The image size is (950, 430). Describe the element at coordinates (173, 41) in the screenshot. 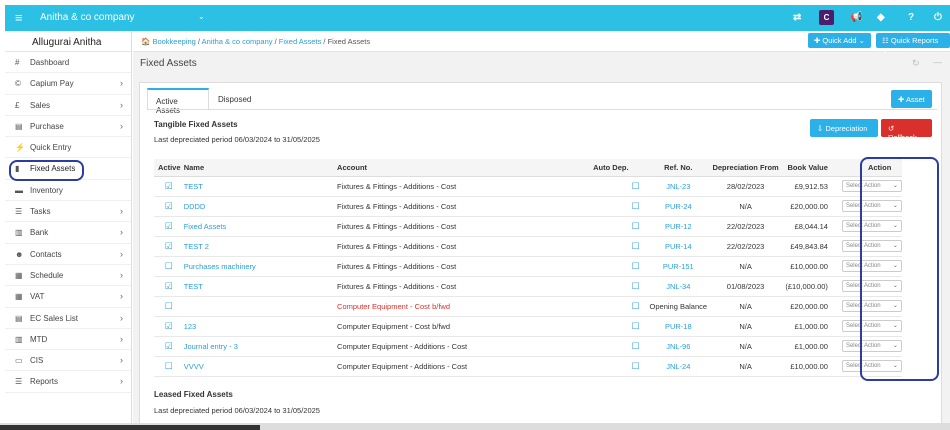

I see `breadcrumb-bookkeeping: Bookkeeping` at that location.